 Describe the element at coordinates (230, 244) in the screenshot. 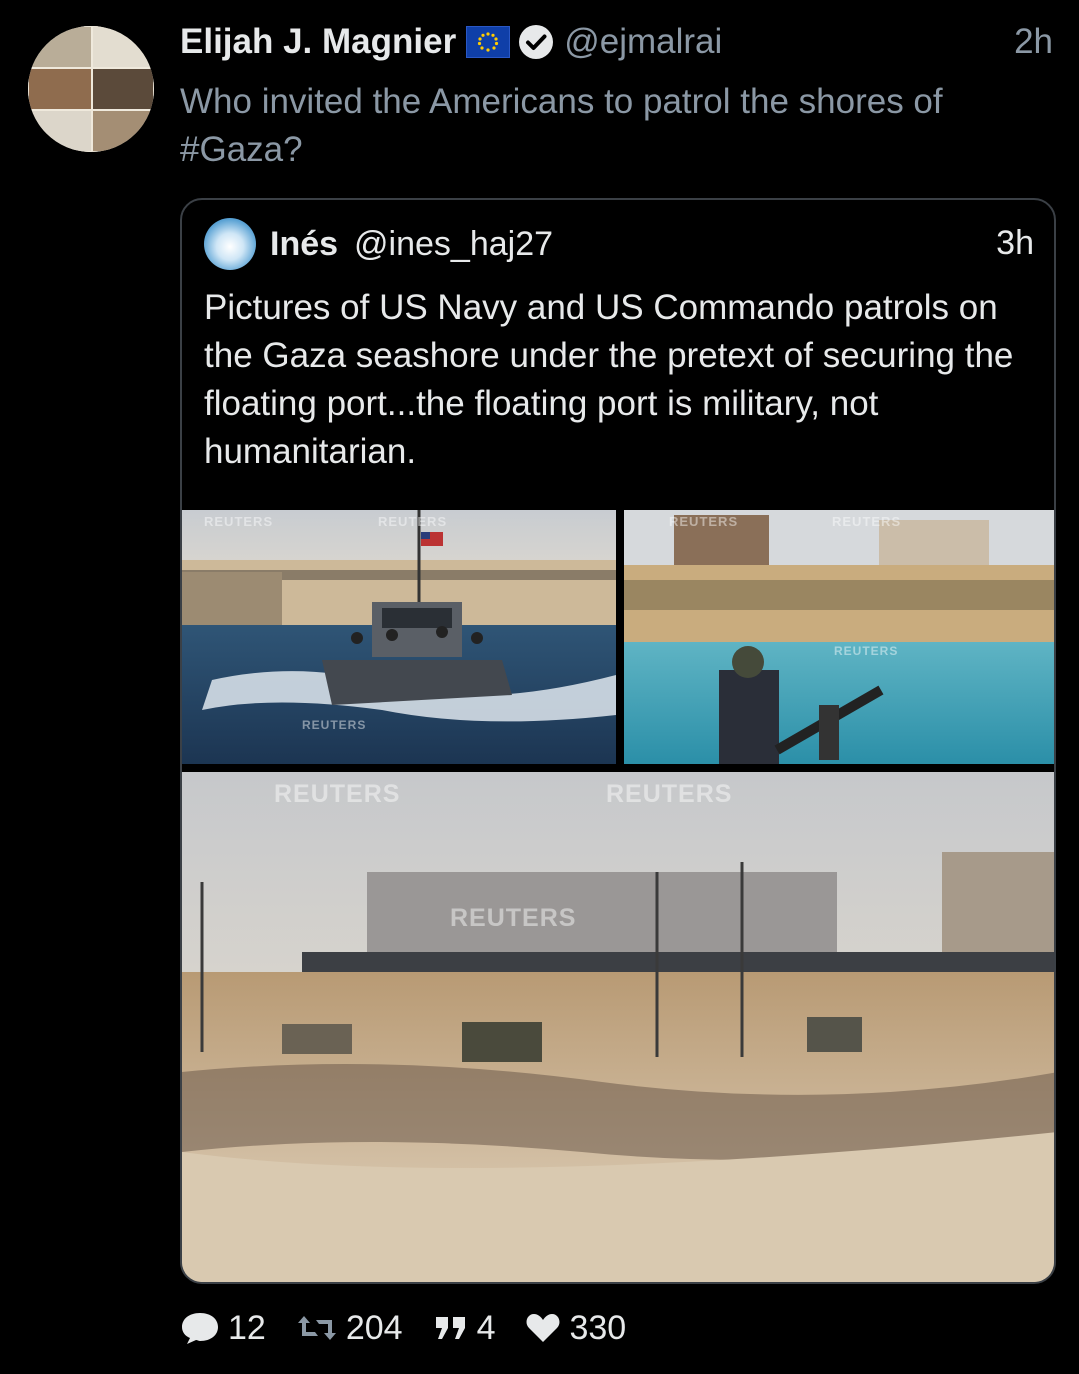

I see `quote-author-avatar` at that location.